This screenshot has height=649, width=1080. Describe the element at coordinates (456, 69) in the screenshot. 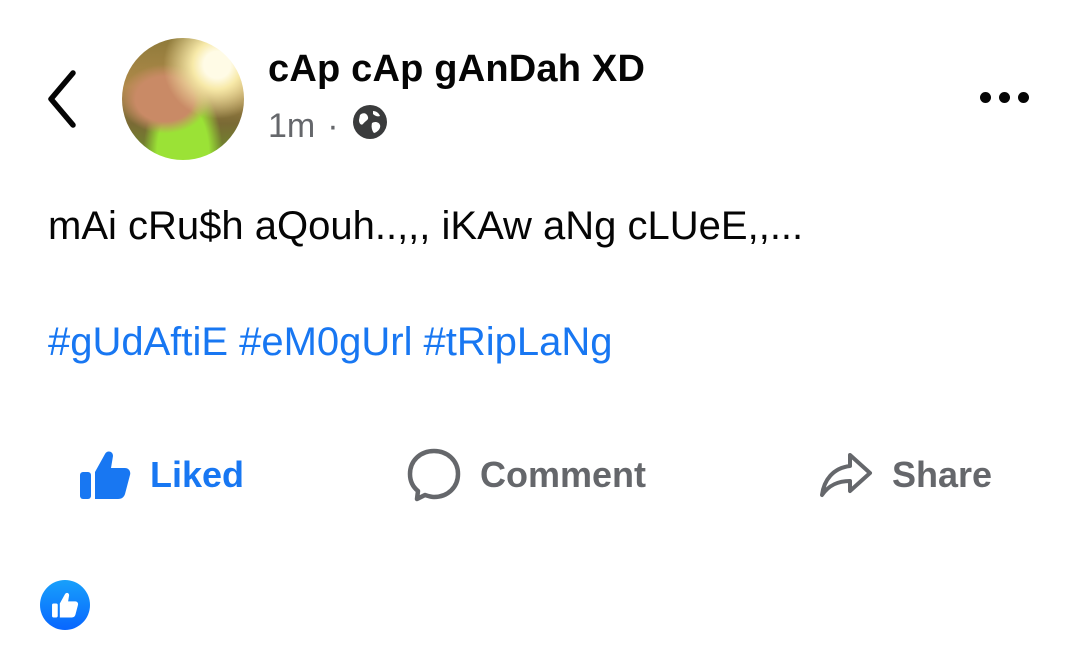

I see `author-name: cAp cAp gAnDah XD` at that location.